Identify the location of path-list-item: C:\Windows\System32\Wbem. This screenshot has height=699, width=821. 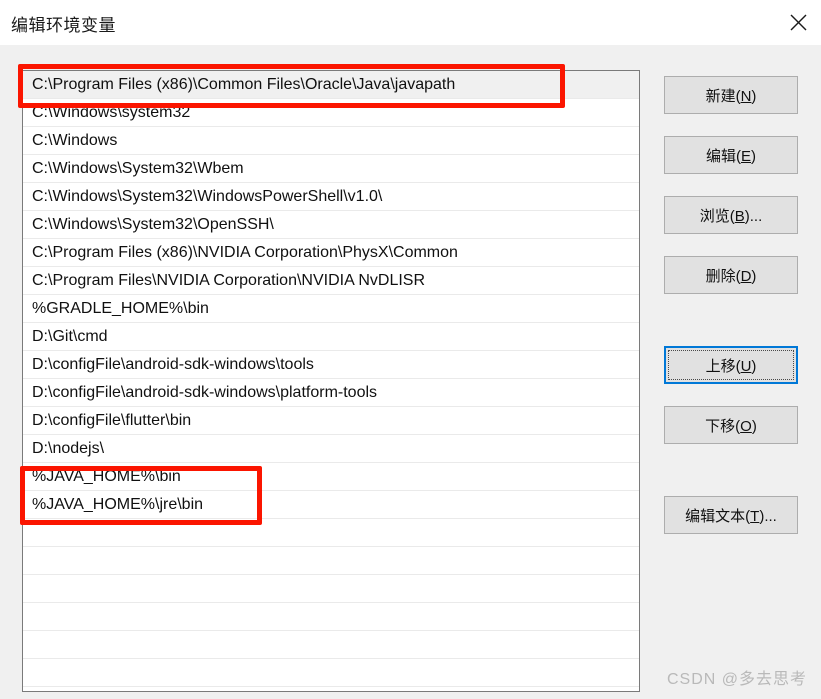
(331, 169).